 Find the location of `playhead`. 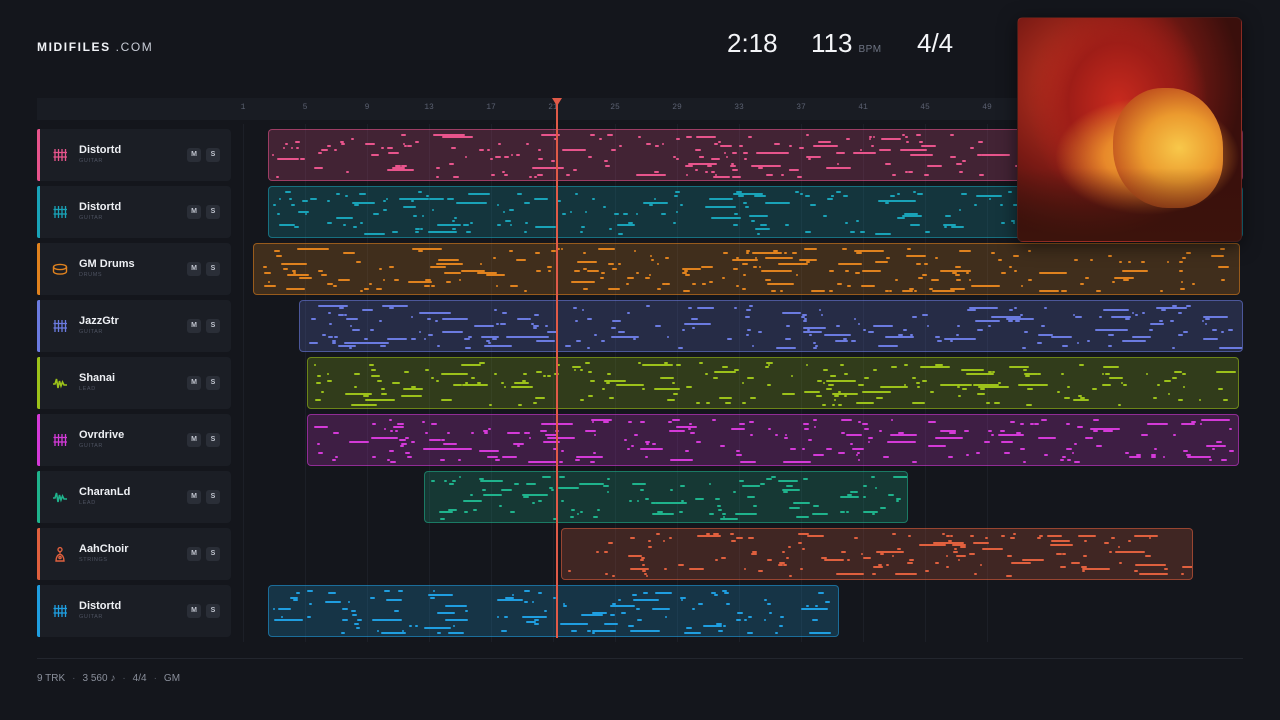

playhead is located at coordinates (557, 371).